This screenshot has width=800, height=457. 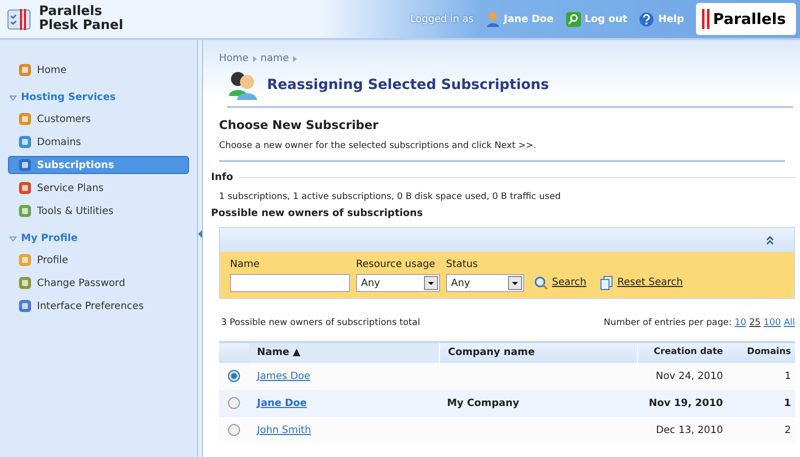 I want to click on owners-heading: Possible new owners of subscriptions, so click(x=317, y=214).